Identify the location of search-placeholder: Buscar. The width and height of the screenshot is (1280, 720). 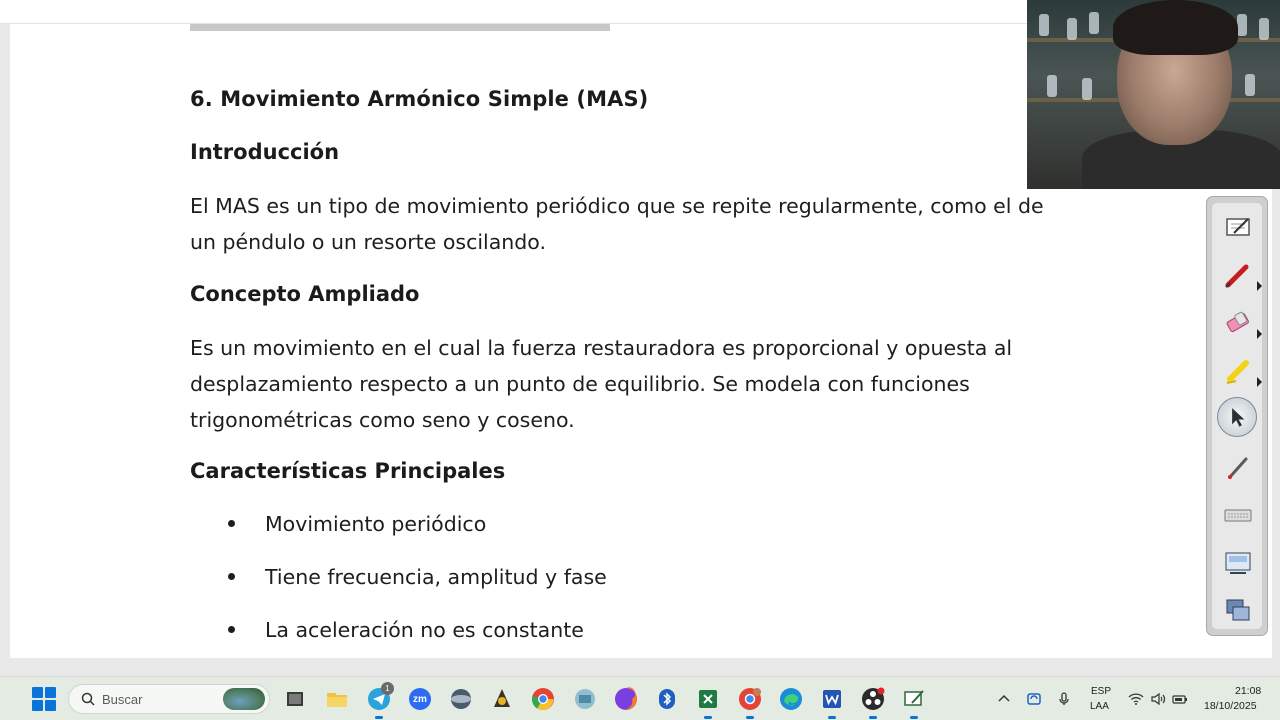
(122, 699).